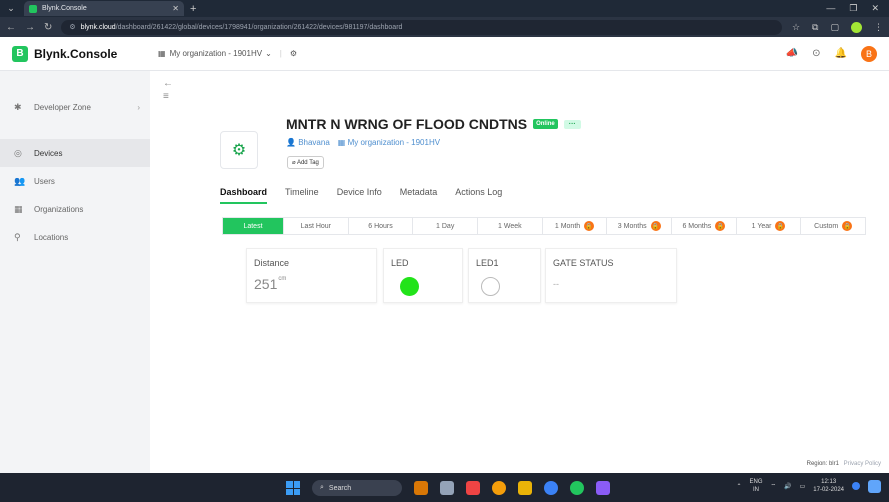 This screenshot has width=889, height=502. I want to click on add-tag-button: ⌀ Add Tag, so click(305, 162).